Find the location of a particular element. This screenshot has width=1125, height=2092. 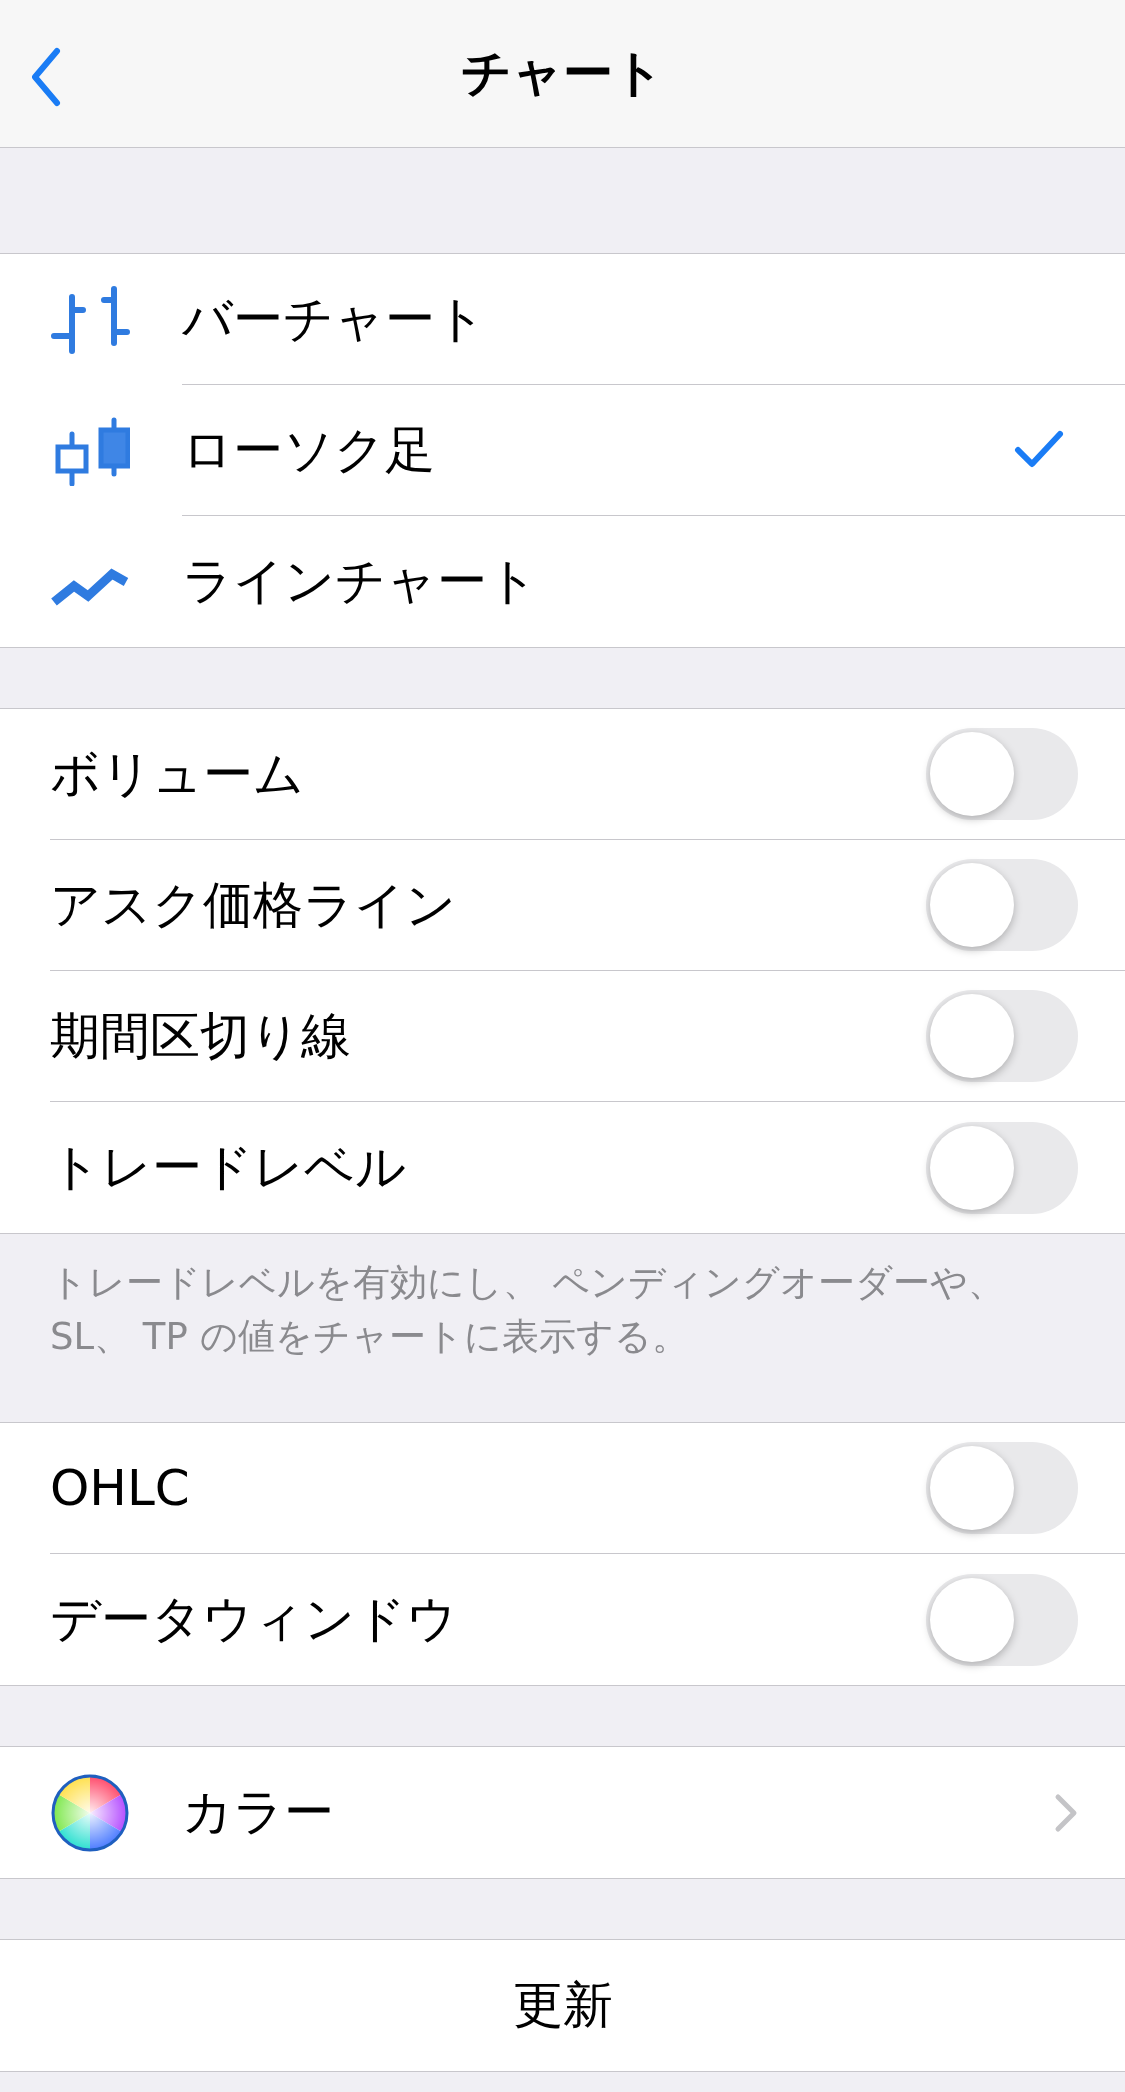

option-label: バーチャート is located at coordinates (334, 319).